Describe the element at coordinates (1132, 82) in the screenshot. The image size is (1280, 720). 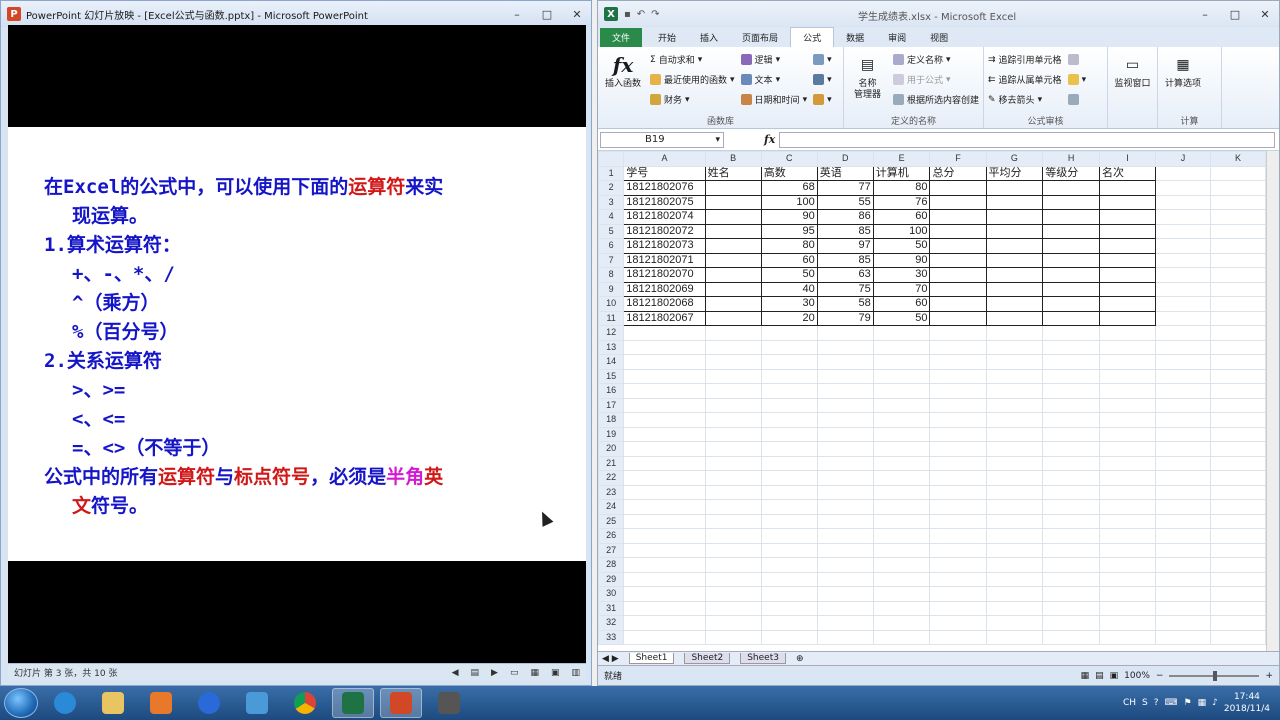
I see `watch-window-button: ▭ 监视窗口` at that location.